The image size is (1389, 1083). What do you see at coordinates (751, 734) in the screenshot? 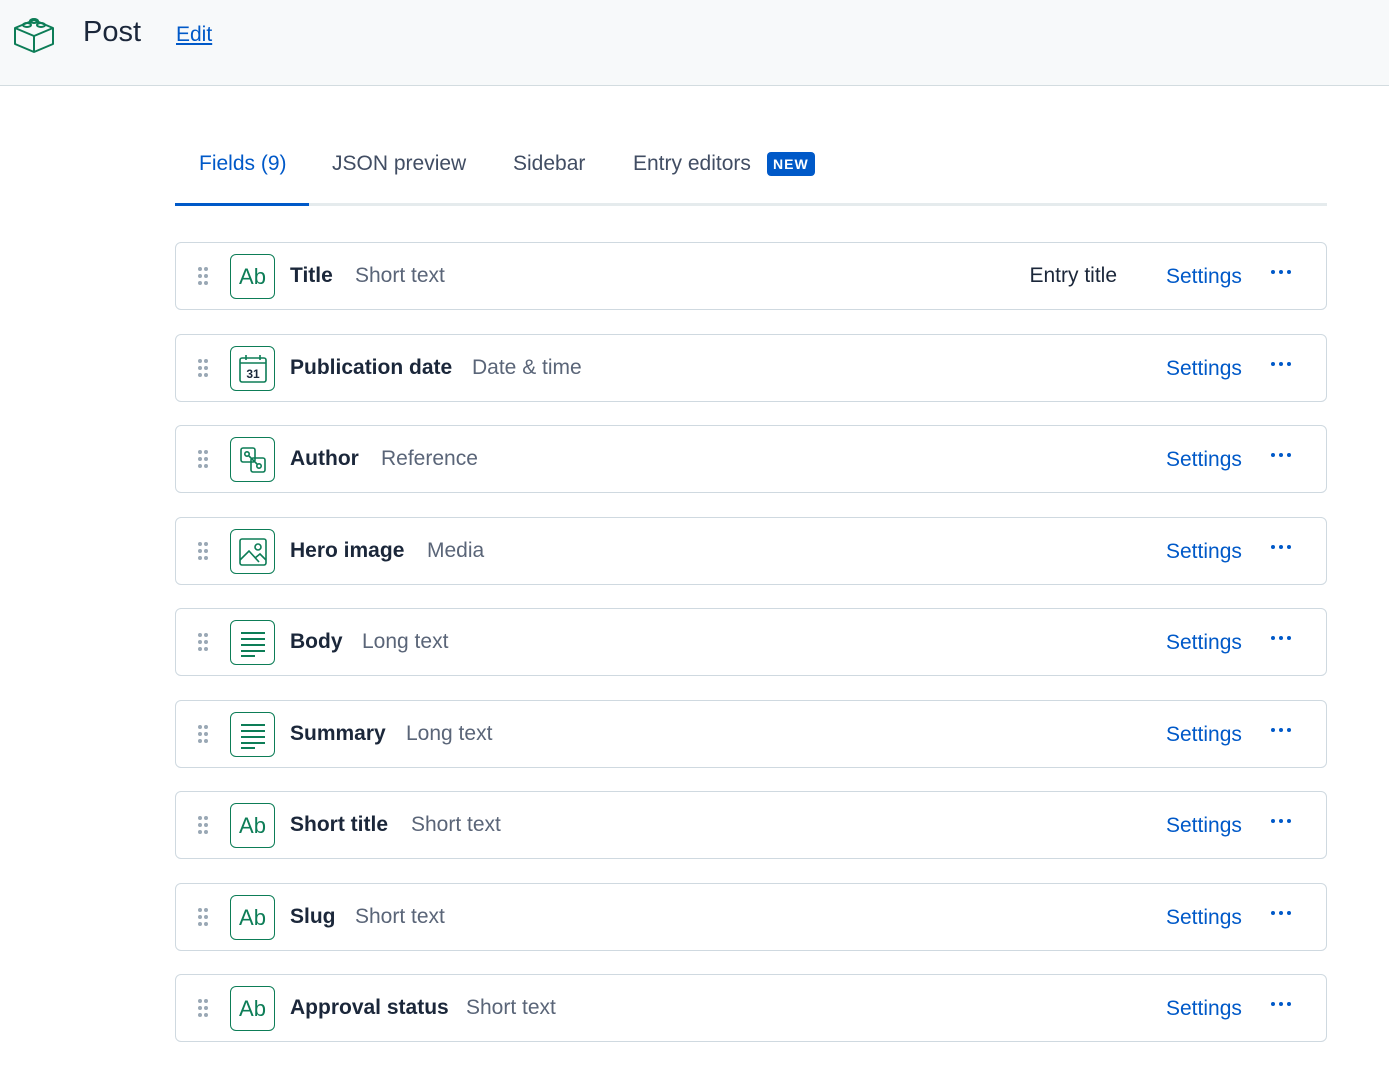
I see `field-row-summary: Summary Long text Settings` at bounding box center [751, 734].